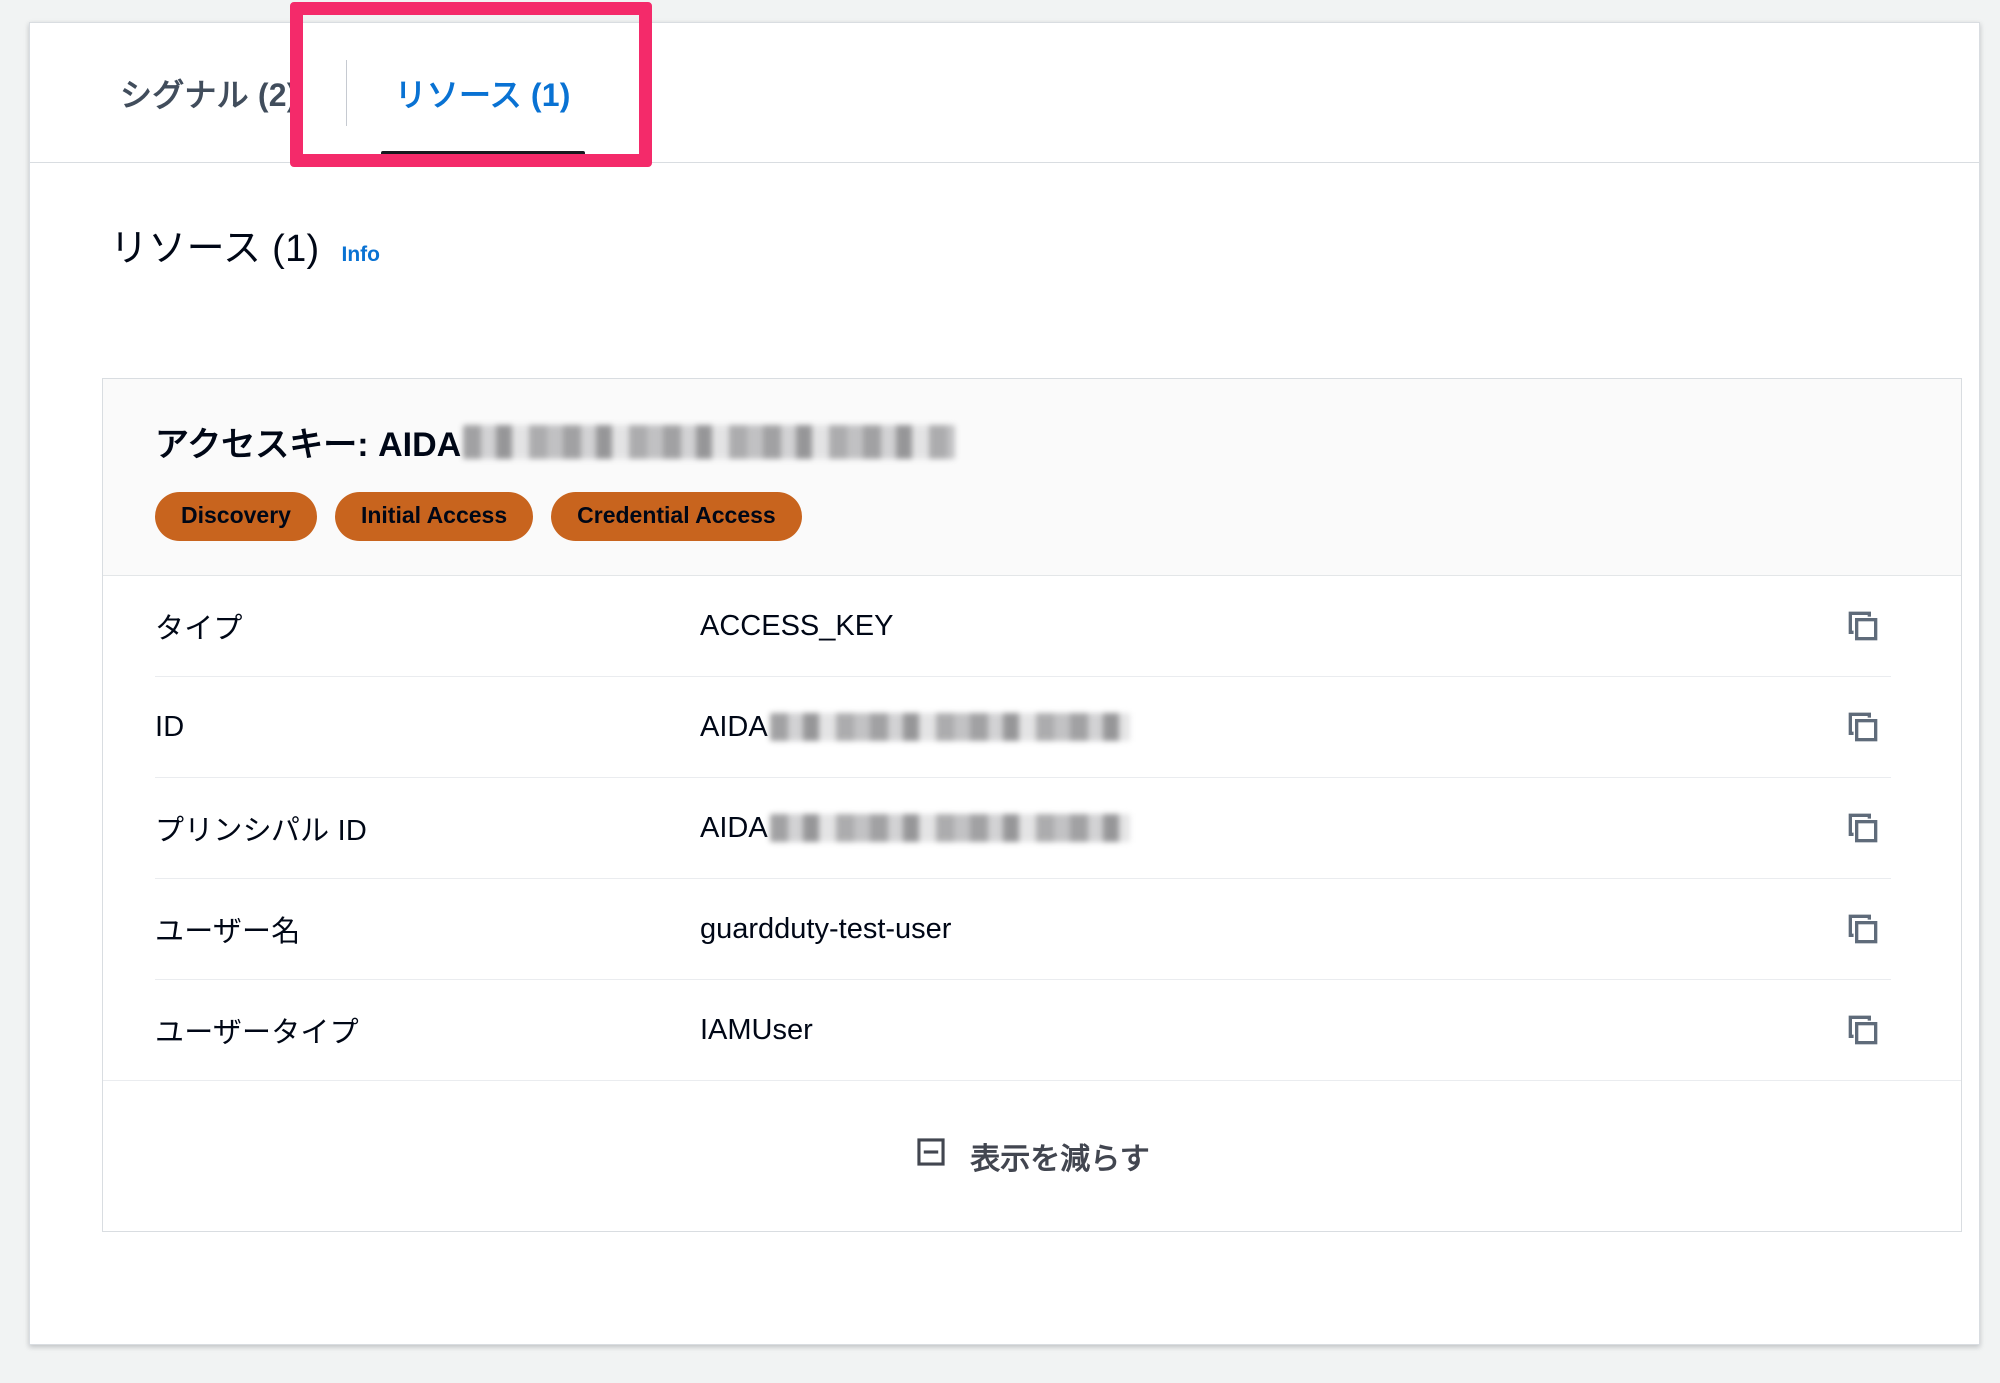  I want to click on redacted-access-key-id, so click(709, 441).